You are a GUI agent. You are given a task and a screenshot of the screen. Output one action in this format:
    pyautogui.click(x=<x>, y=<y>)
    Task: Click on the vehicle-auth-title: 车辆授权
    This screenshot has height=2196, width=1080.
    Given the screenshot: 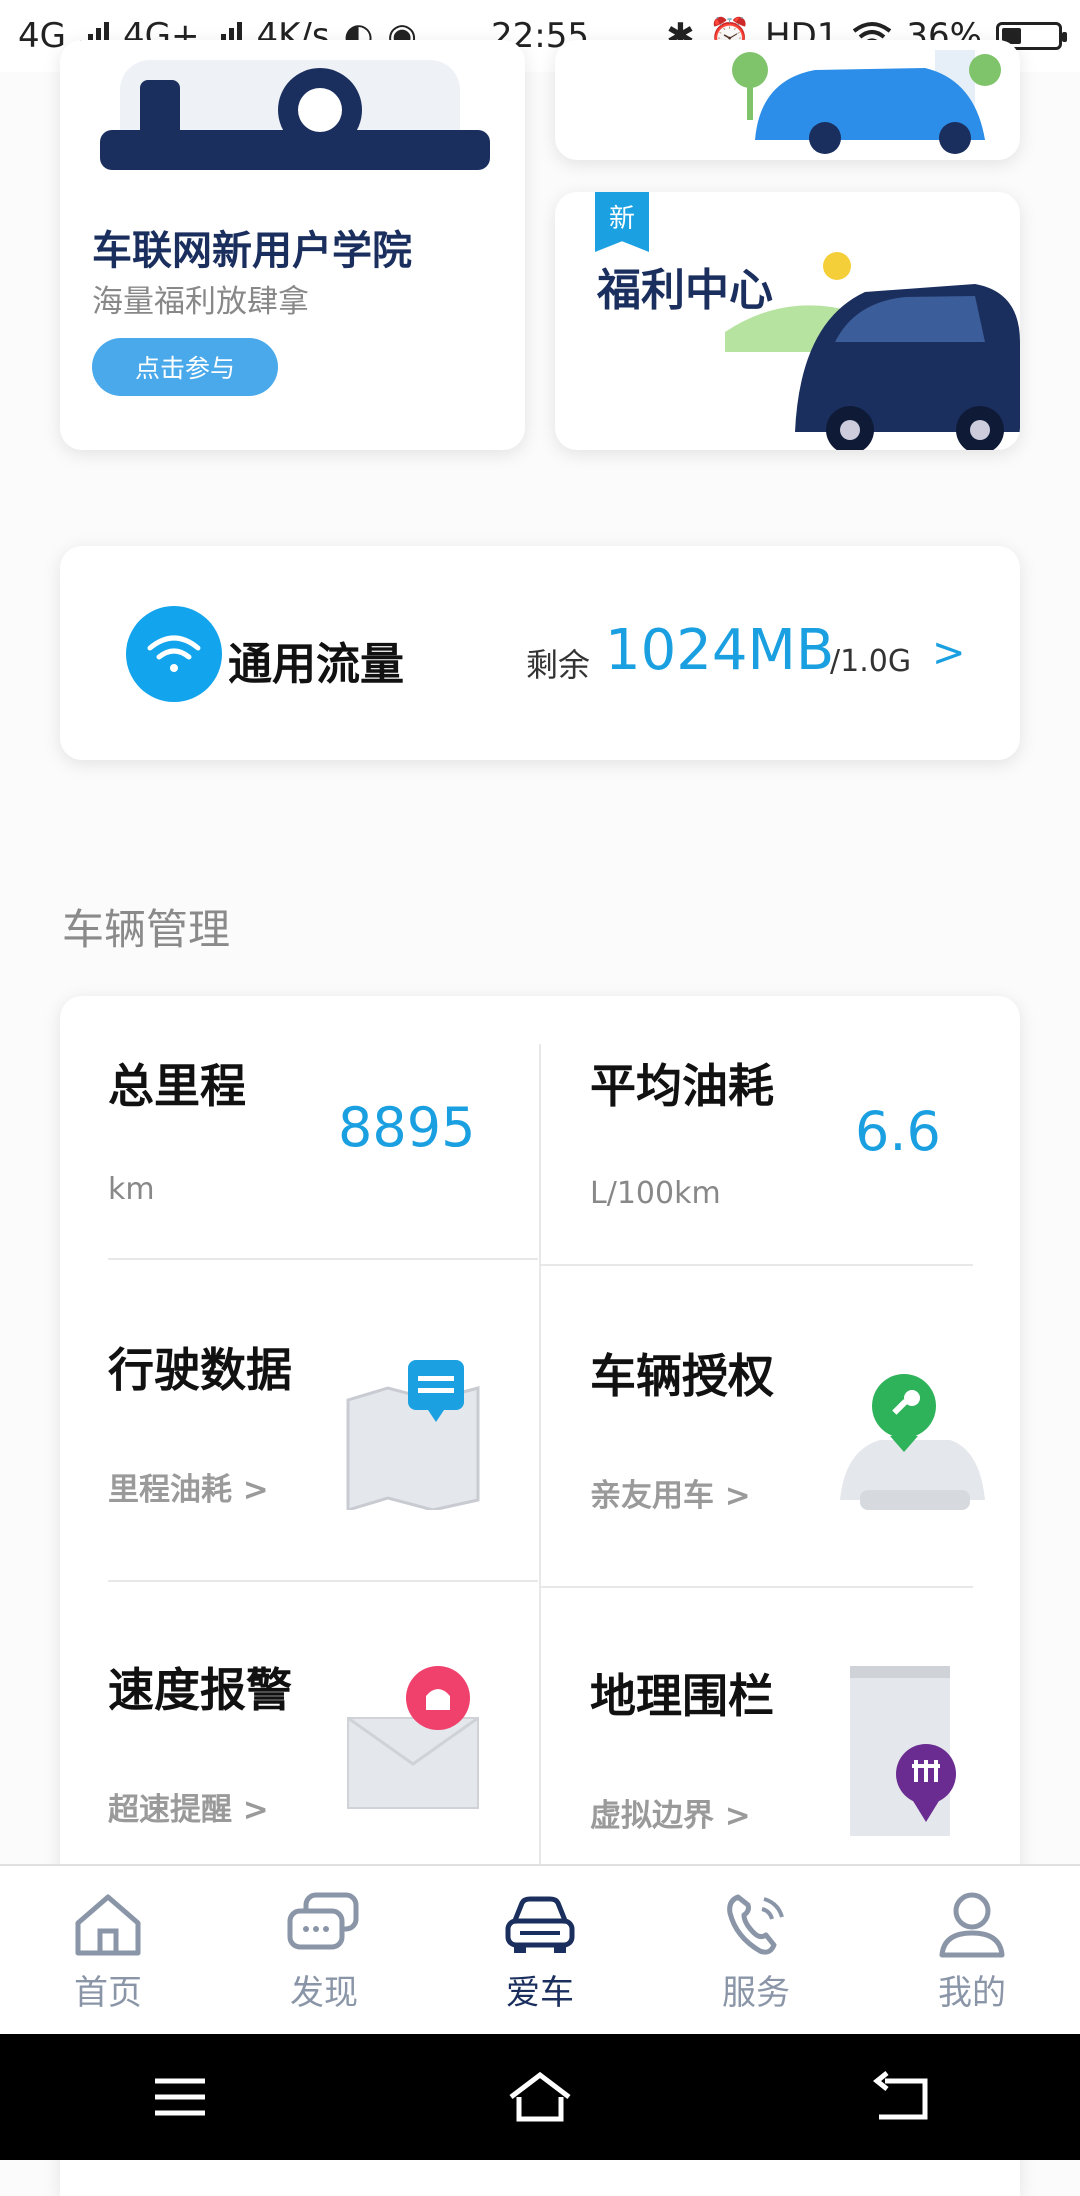 What is the action you would take?
    pyautogui.click(x=682, y=1376)
    